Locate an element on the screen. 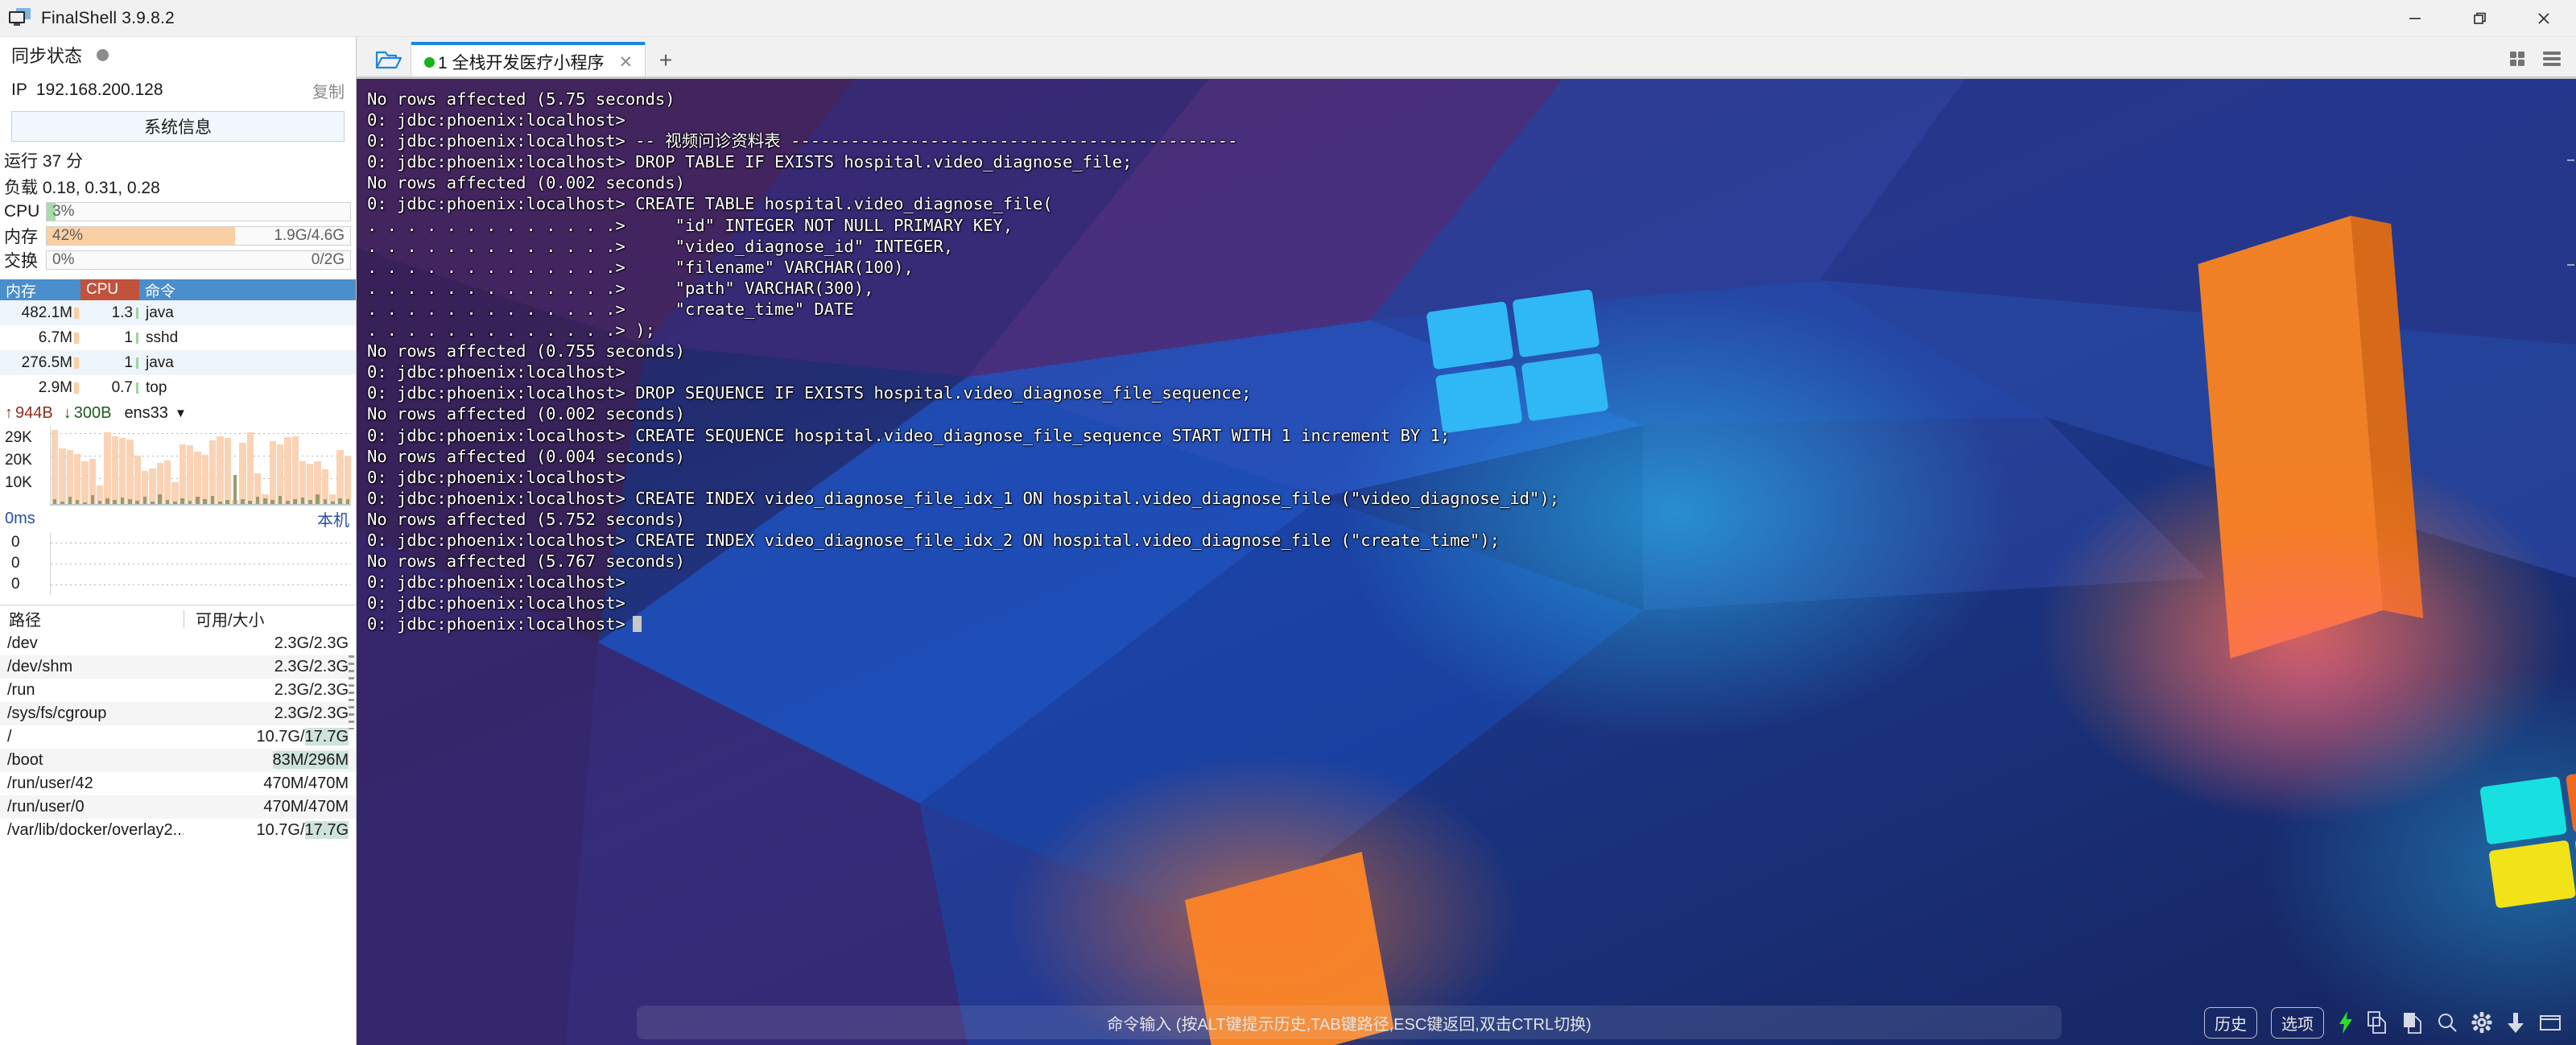  process-header-command: 命令 is located at coordinates (247, 289).